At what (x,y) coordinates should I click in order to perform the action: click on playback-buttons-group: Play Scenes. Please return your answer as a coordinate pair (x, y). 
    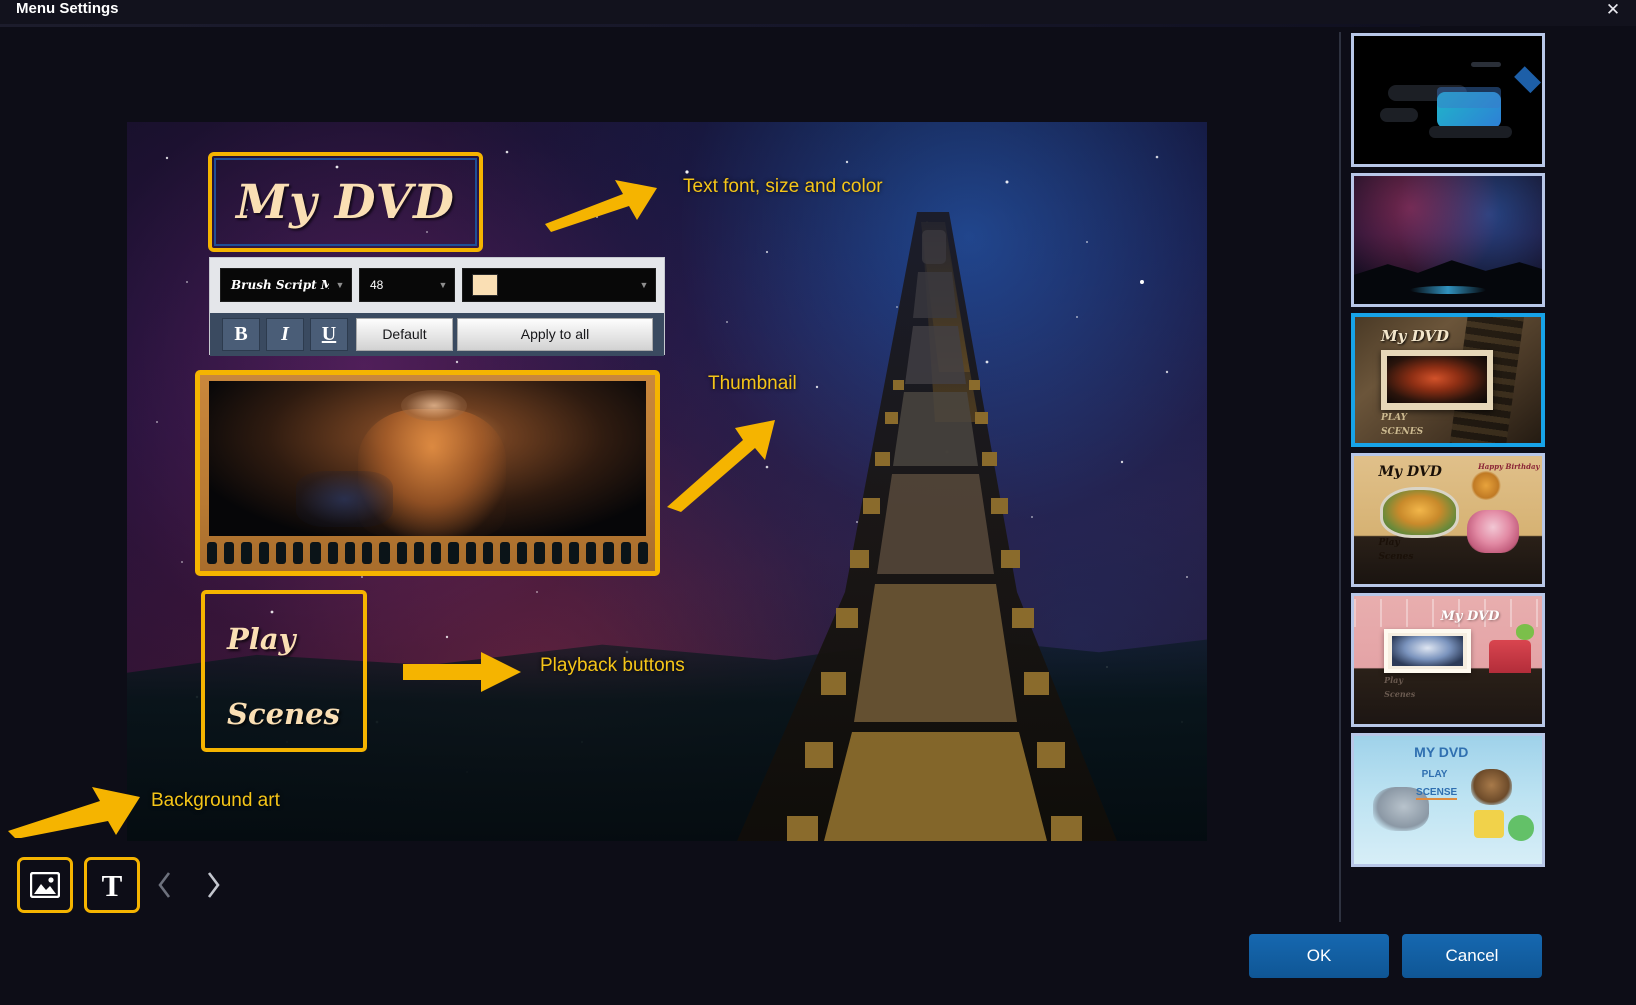
    Looking at the image, I should click on (284, 671).